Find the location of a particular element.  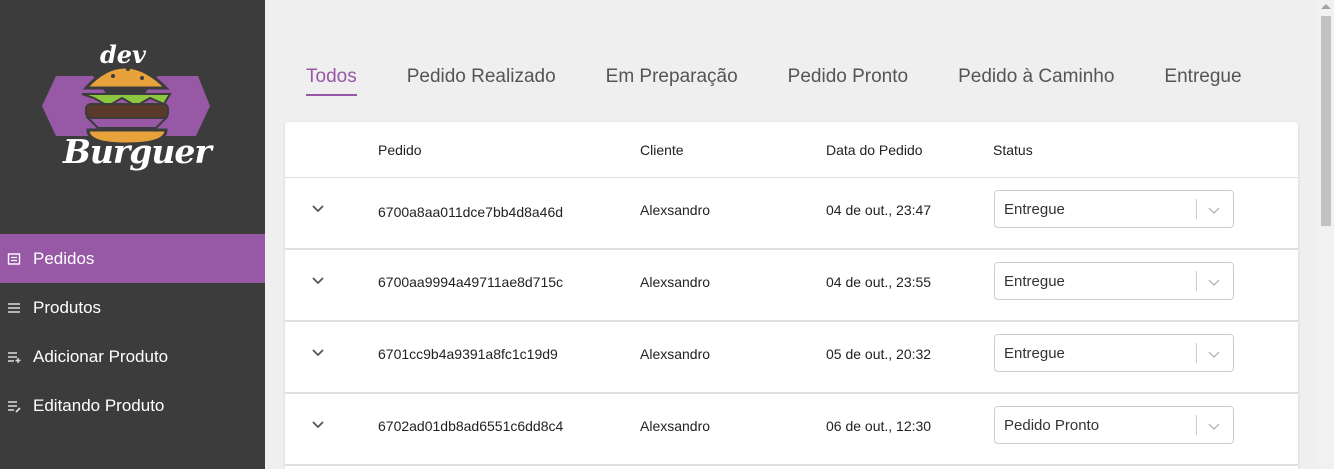

tab-todos: Todos is located at coordinates (331, 81).